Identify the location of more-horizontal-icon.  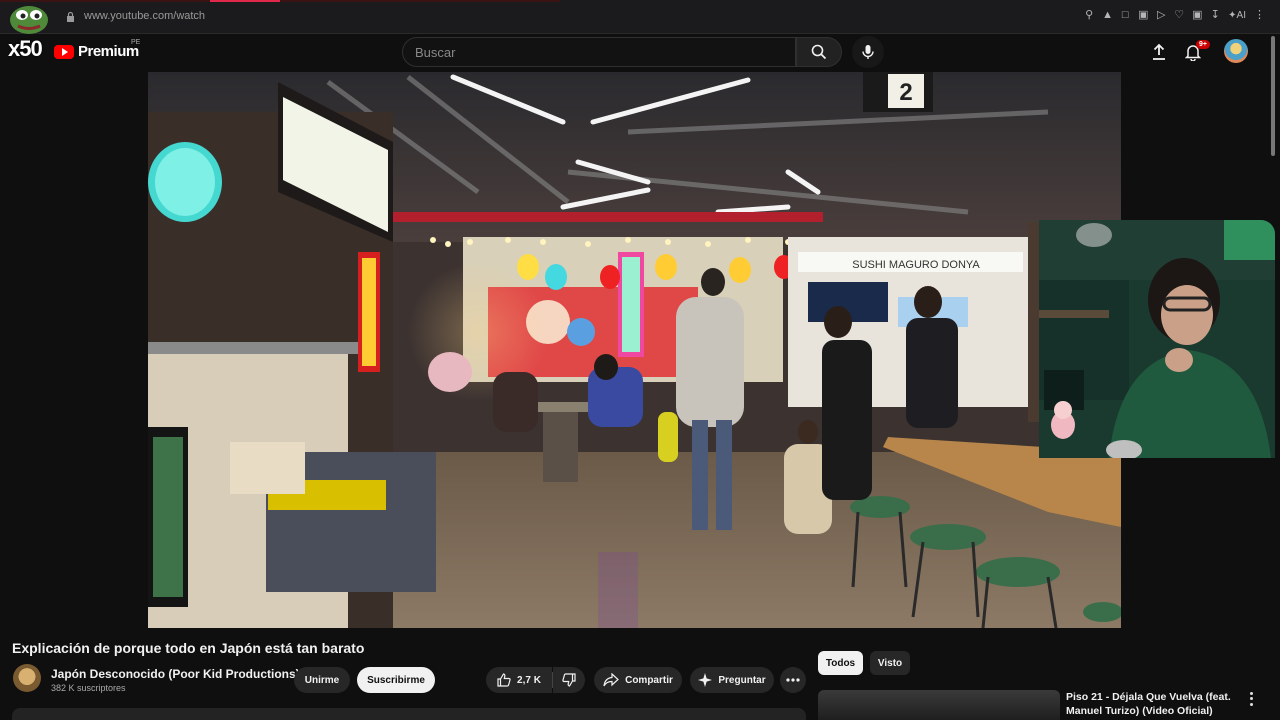
(793, 680).